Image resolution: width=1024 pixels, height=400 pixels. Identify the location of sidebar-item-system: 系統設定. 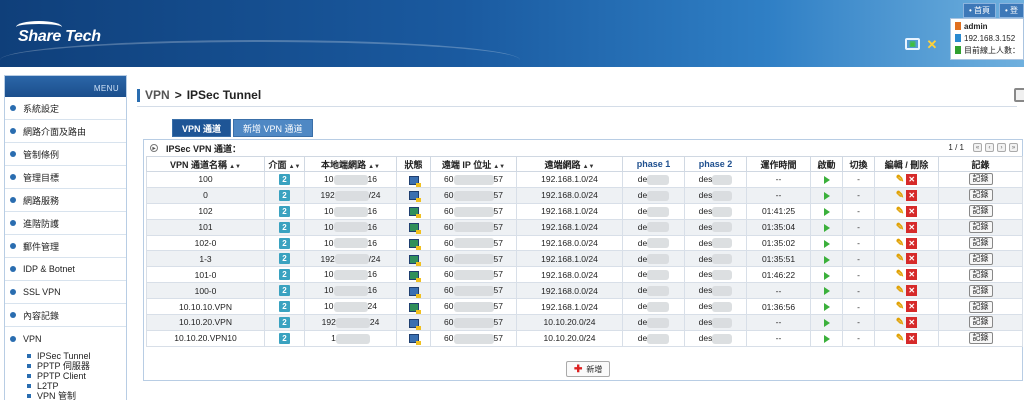
(65, 108).